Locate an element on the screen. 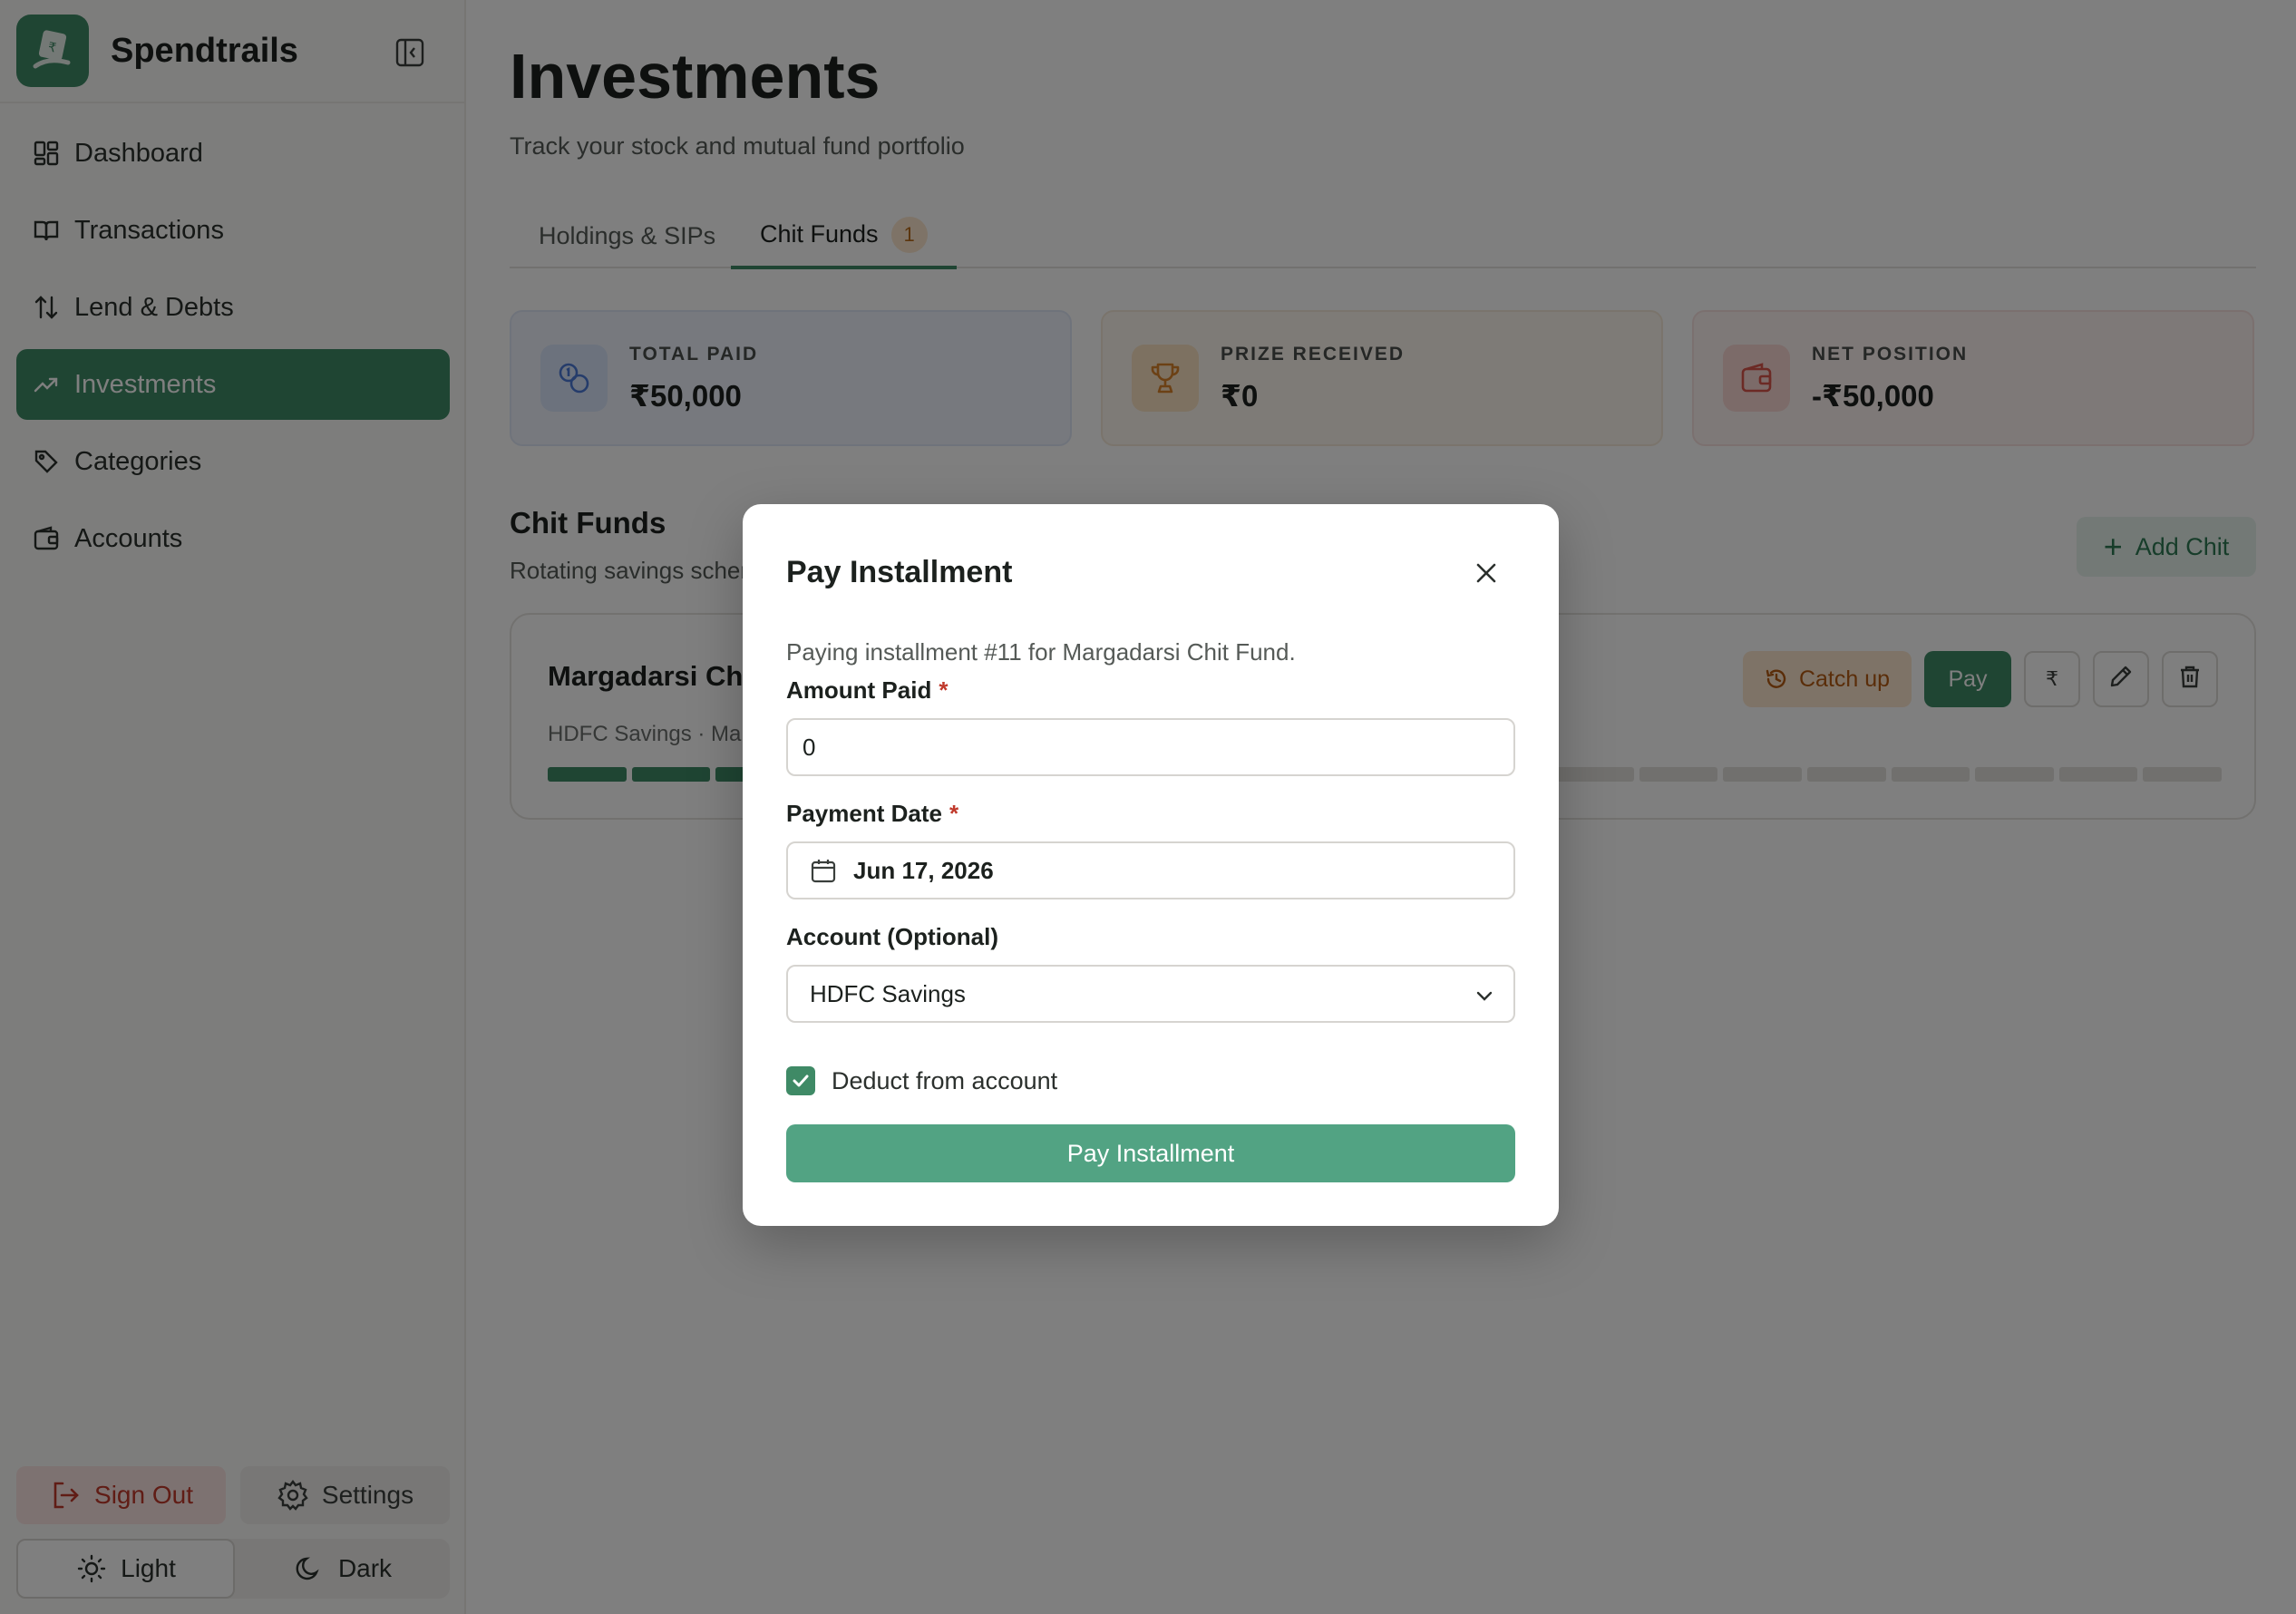 Image resolution: width=2296 pixels, height=1614 pixels. chevron-down-icon is located at coordinates (1484, 995).